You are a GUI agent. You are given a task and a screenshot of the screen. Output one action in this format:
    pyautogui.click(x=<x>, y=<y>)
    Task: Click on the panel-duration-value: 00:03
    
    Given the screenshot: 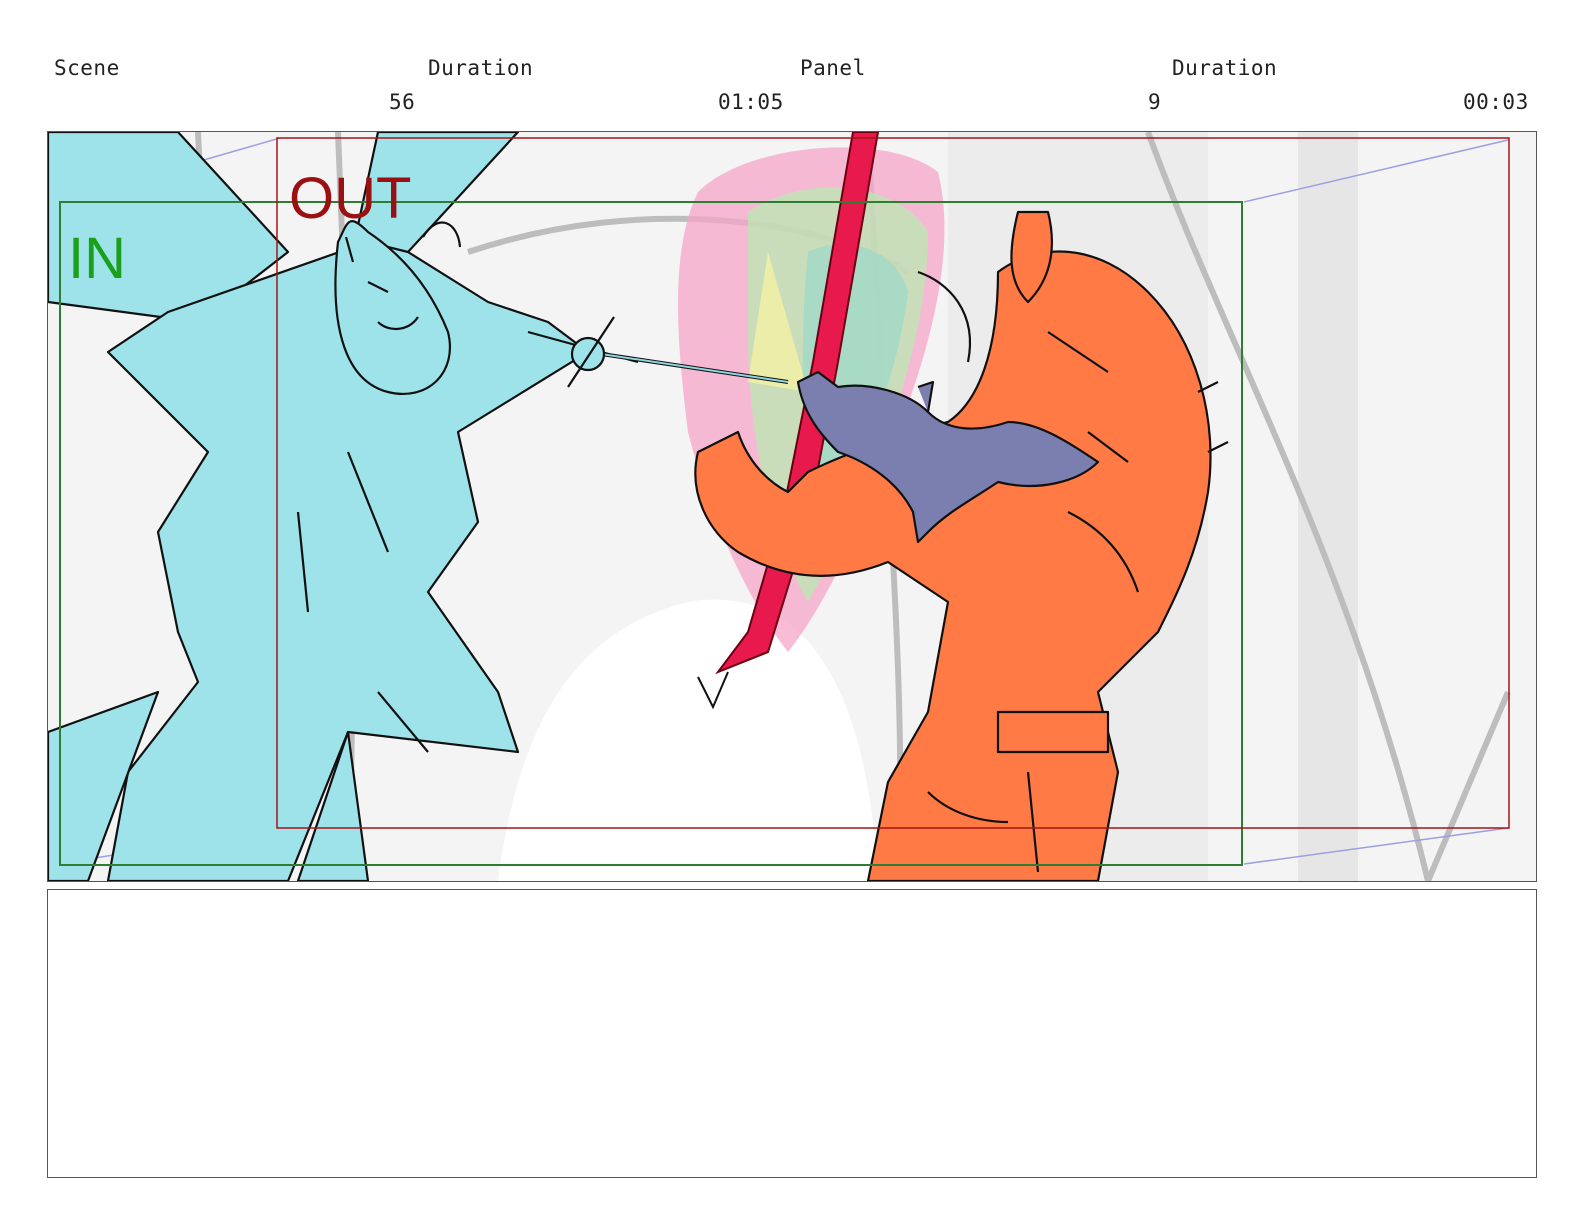 What is the action you would take?
    pyautogui.click(x=1496, y=102)
    